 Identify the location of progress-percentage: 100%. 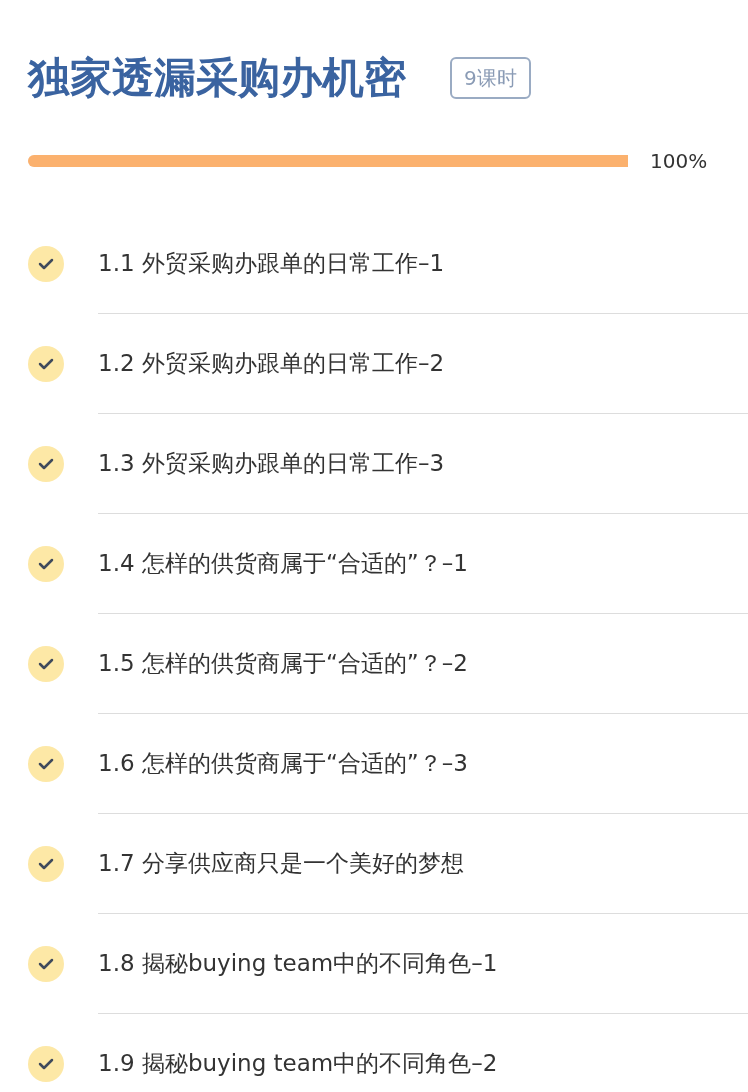
(679, 161).